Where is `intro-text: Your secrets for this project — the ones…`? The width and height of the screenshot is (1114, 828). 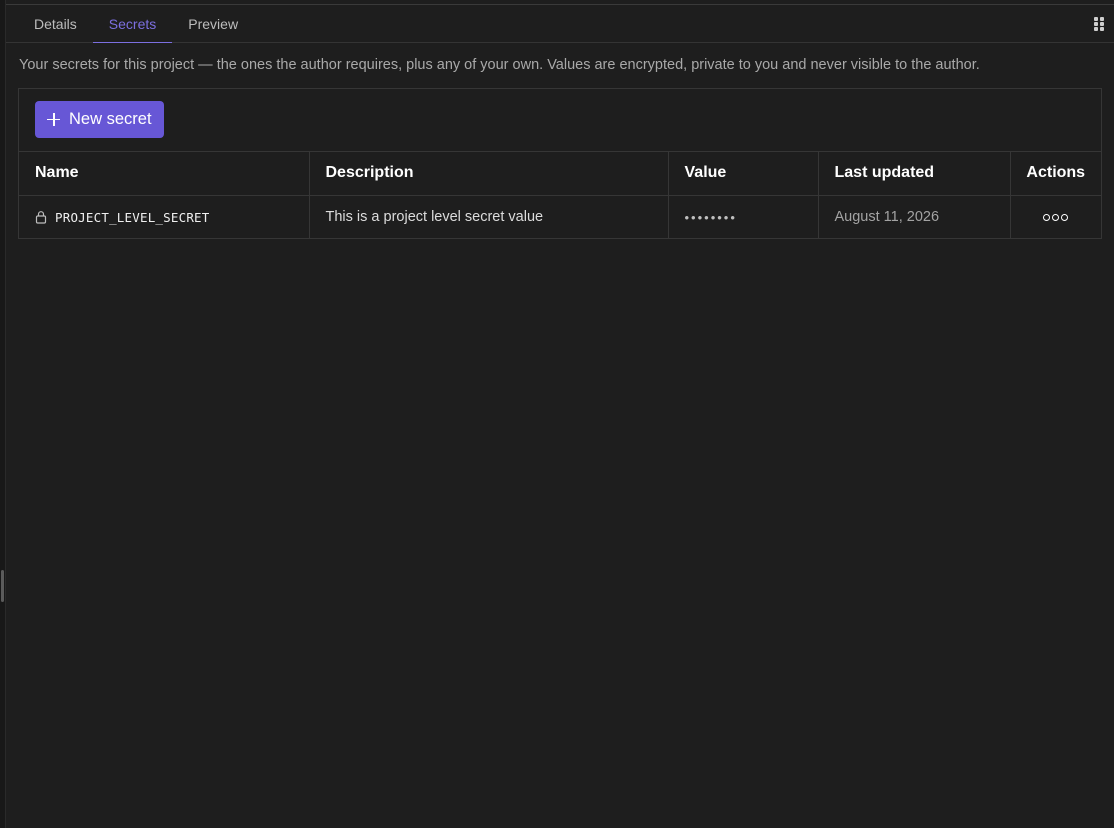 intro-text: Your secrets for this project — the ones… is located at coordinates (499, 65).